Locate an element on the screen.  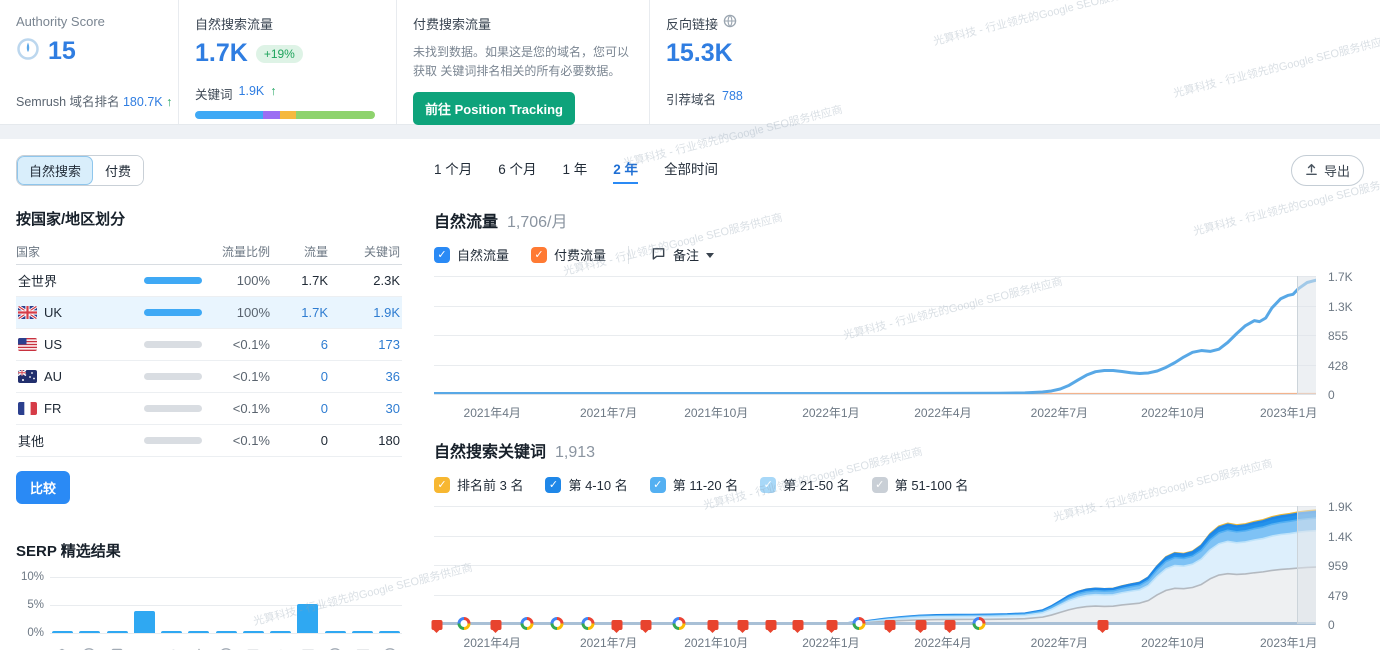
time-tab: 1 年 is located at coordinates (575, 171).